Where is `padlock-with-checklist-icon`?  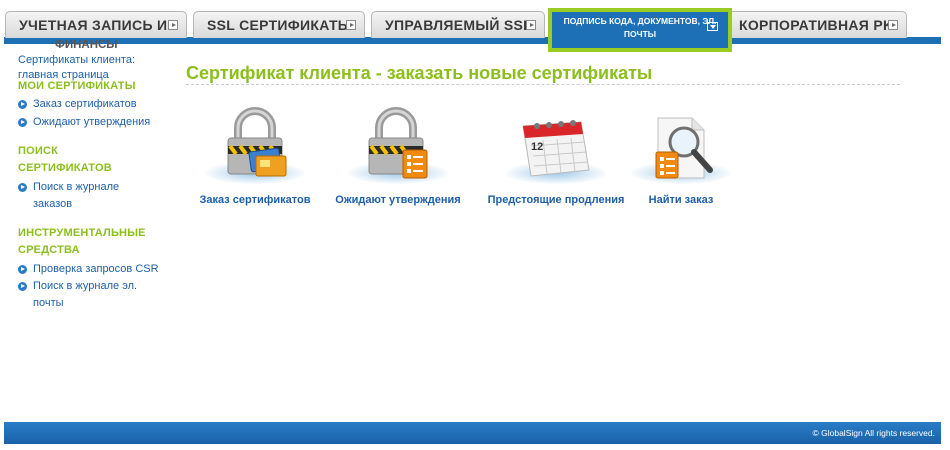 padlock-with-checklist-icon is located at coordinates (398, 144).